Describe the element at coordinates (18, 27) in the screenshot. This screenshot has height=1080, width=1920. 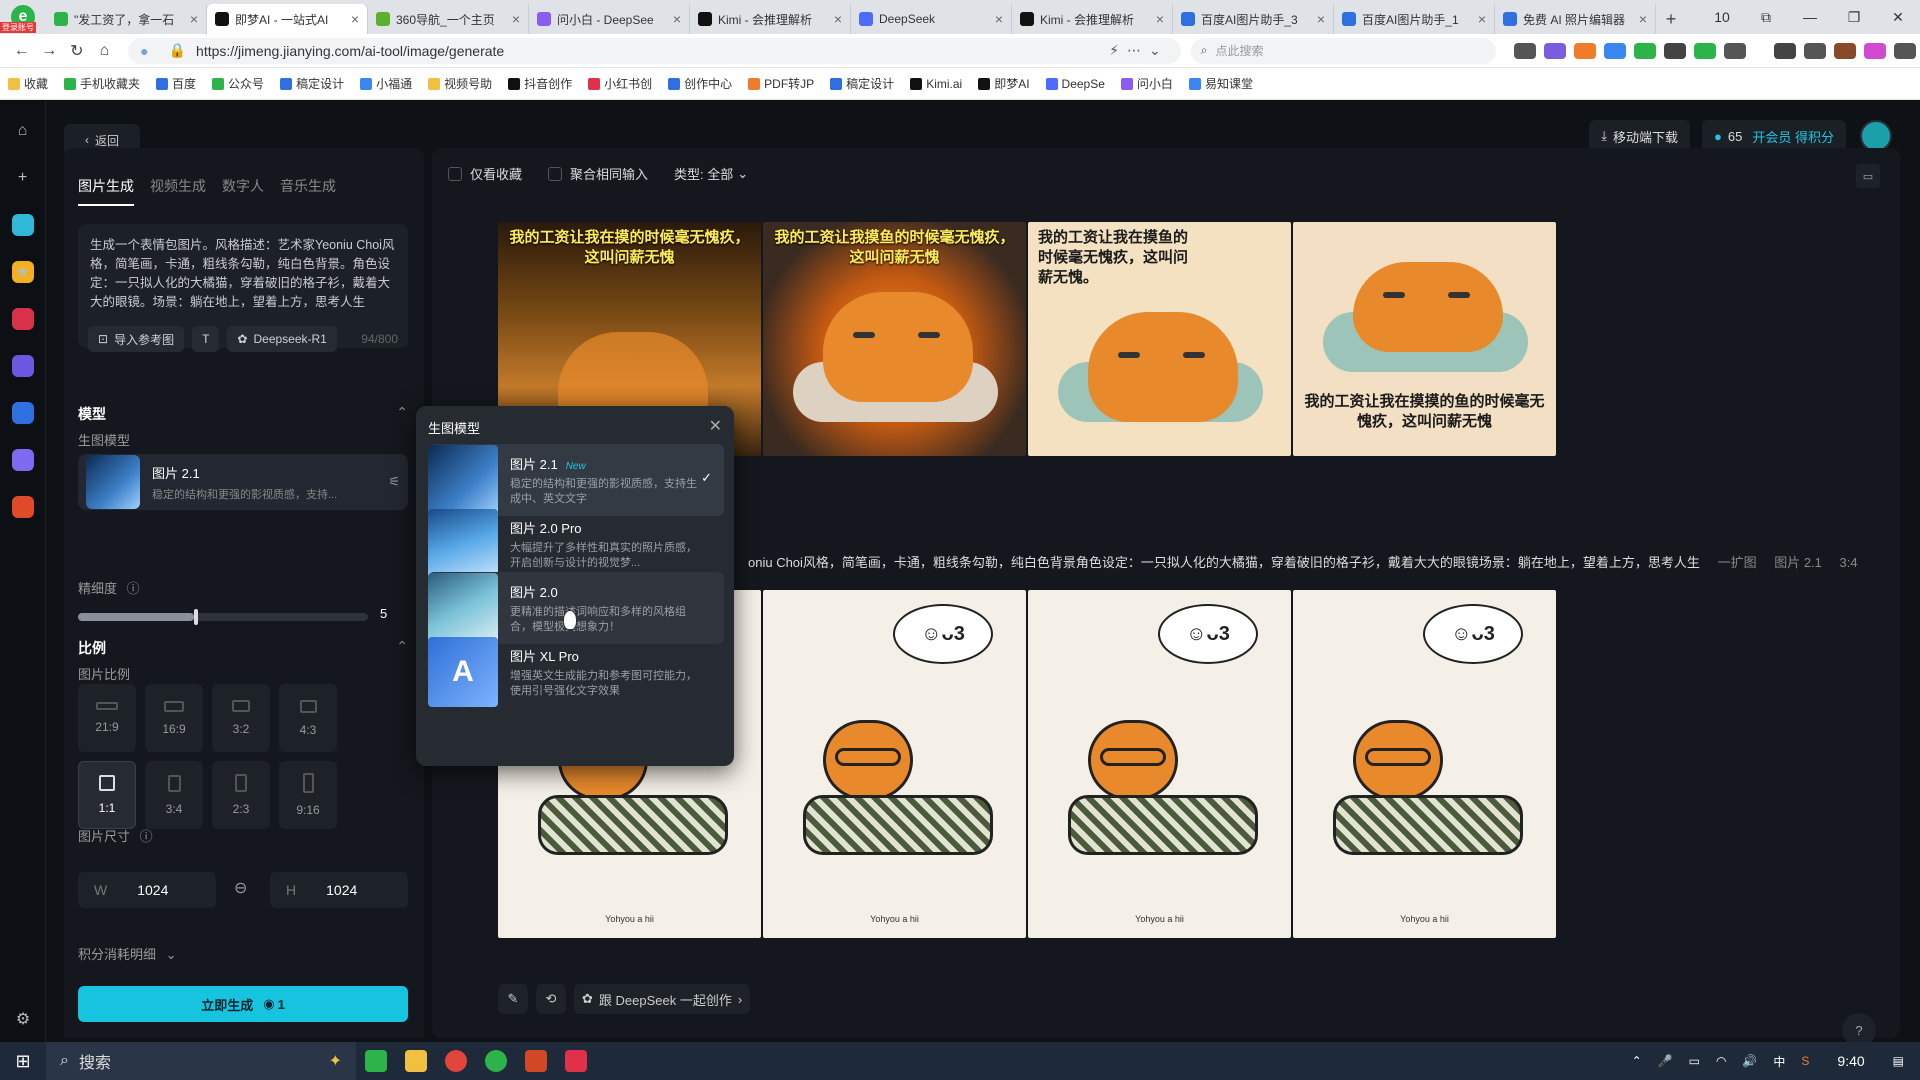
I see `login-badge: 登录账号` at that location.